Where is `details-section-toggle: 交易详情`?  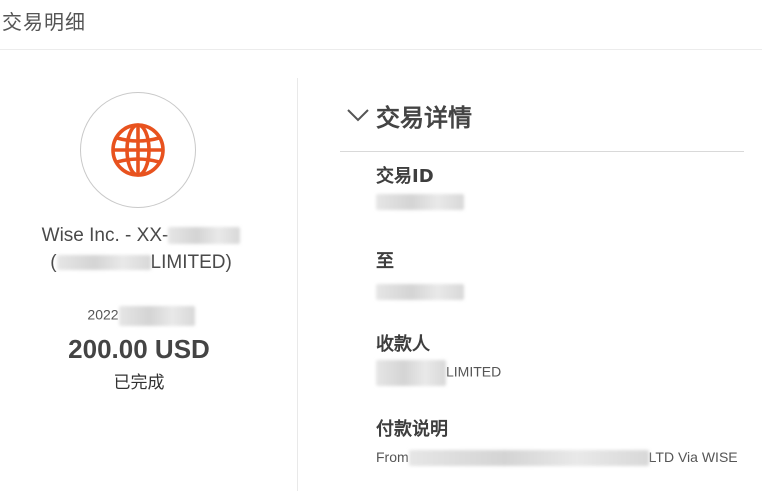 details-section-toggle: 交易详情 is located at coordinates (409, 116).